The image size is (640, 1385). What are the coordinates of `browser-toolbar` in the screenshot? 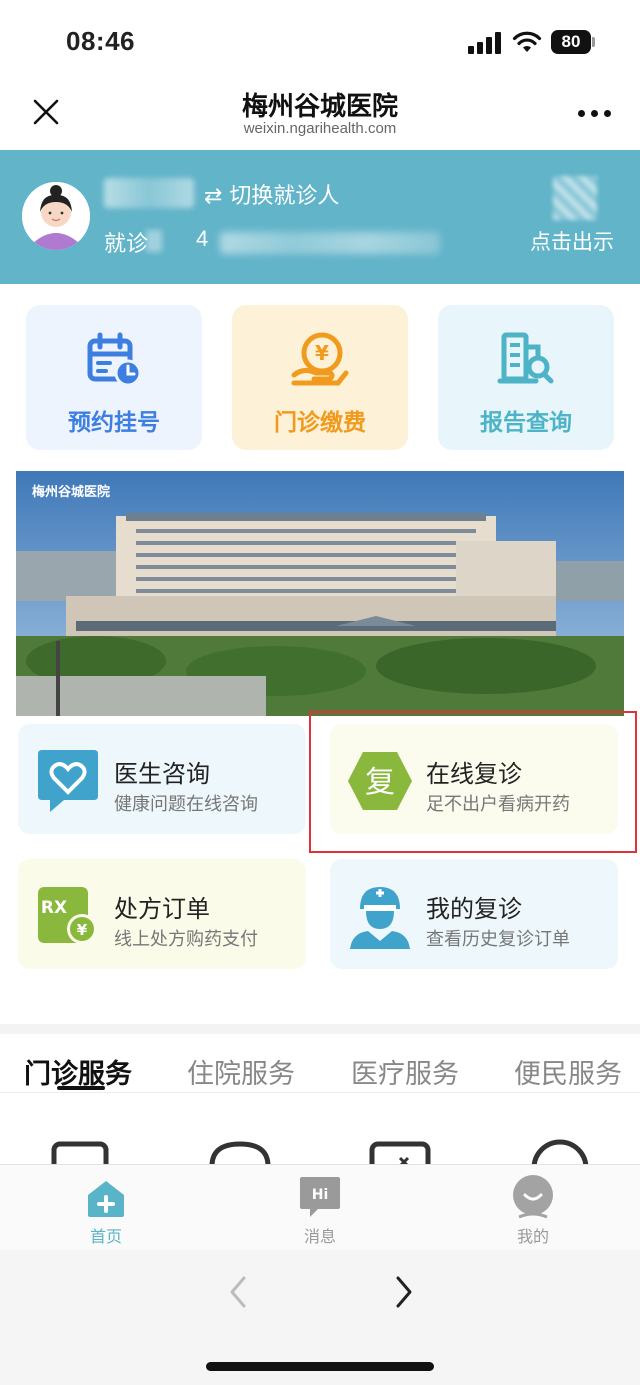 It's located at (320, 1317).